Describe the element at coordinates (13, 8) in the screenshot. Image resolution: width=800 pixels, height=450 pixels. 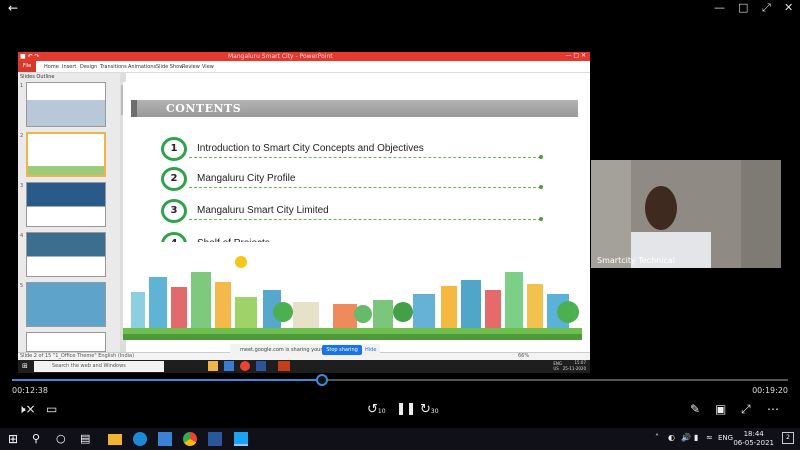
I see `back-arrow-icon: ←` at that location.